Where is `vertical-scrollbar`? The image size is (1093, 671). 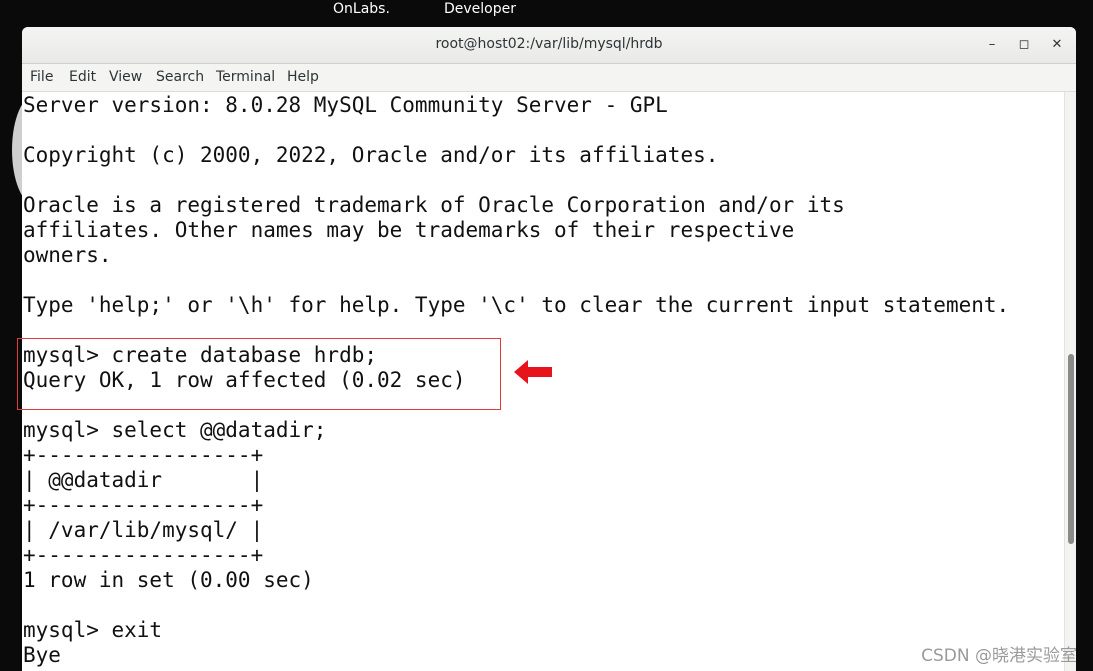
vertical-scrollbar is located at coordinates (1070, 381).